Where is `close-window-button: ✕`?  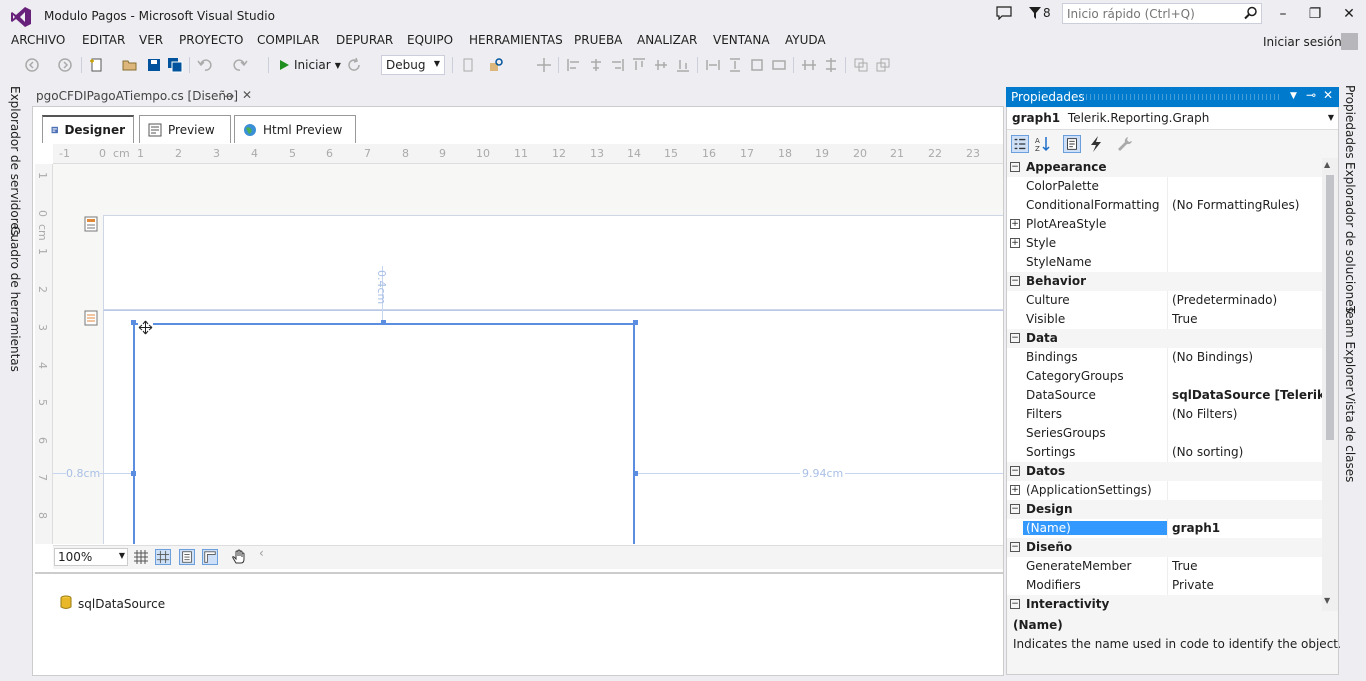
close-window-button: ✕ is located at coordinates (1349, 14).